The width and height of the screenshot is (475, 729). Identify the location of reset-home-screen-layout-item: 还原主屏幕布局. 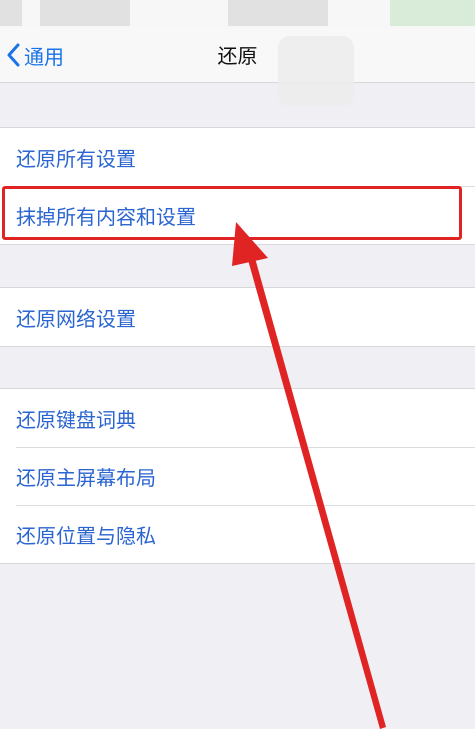
(237, 476).